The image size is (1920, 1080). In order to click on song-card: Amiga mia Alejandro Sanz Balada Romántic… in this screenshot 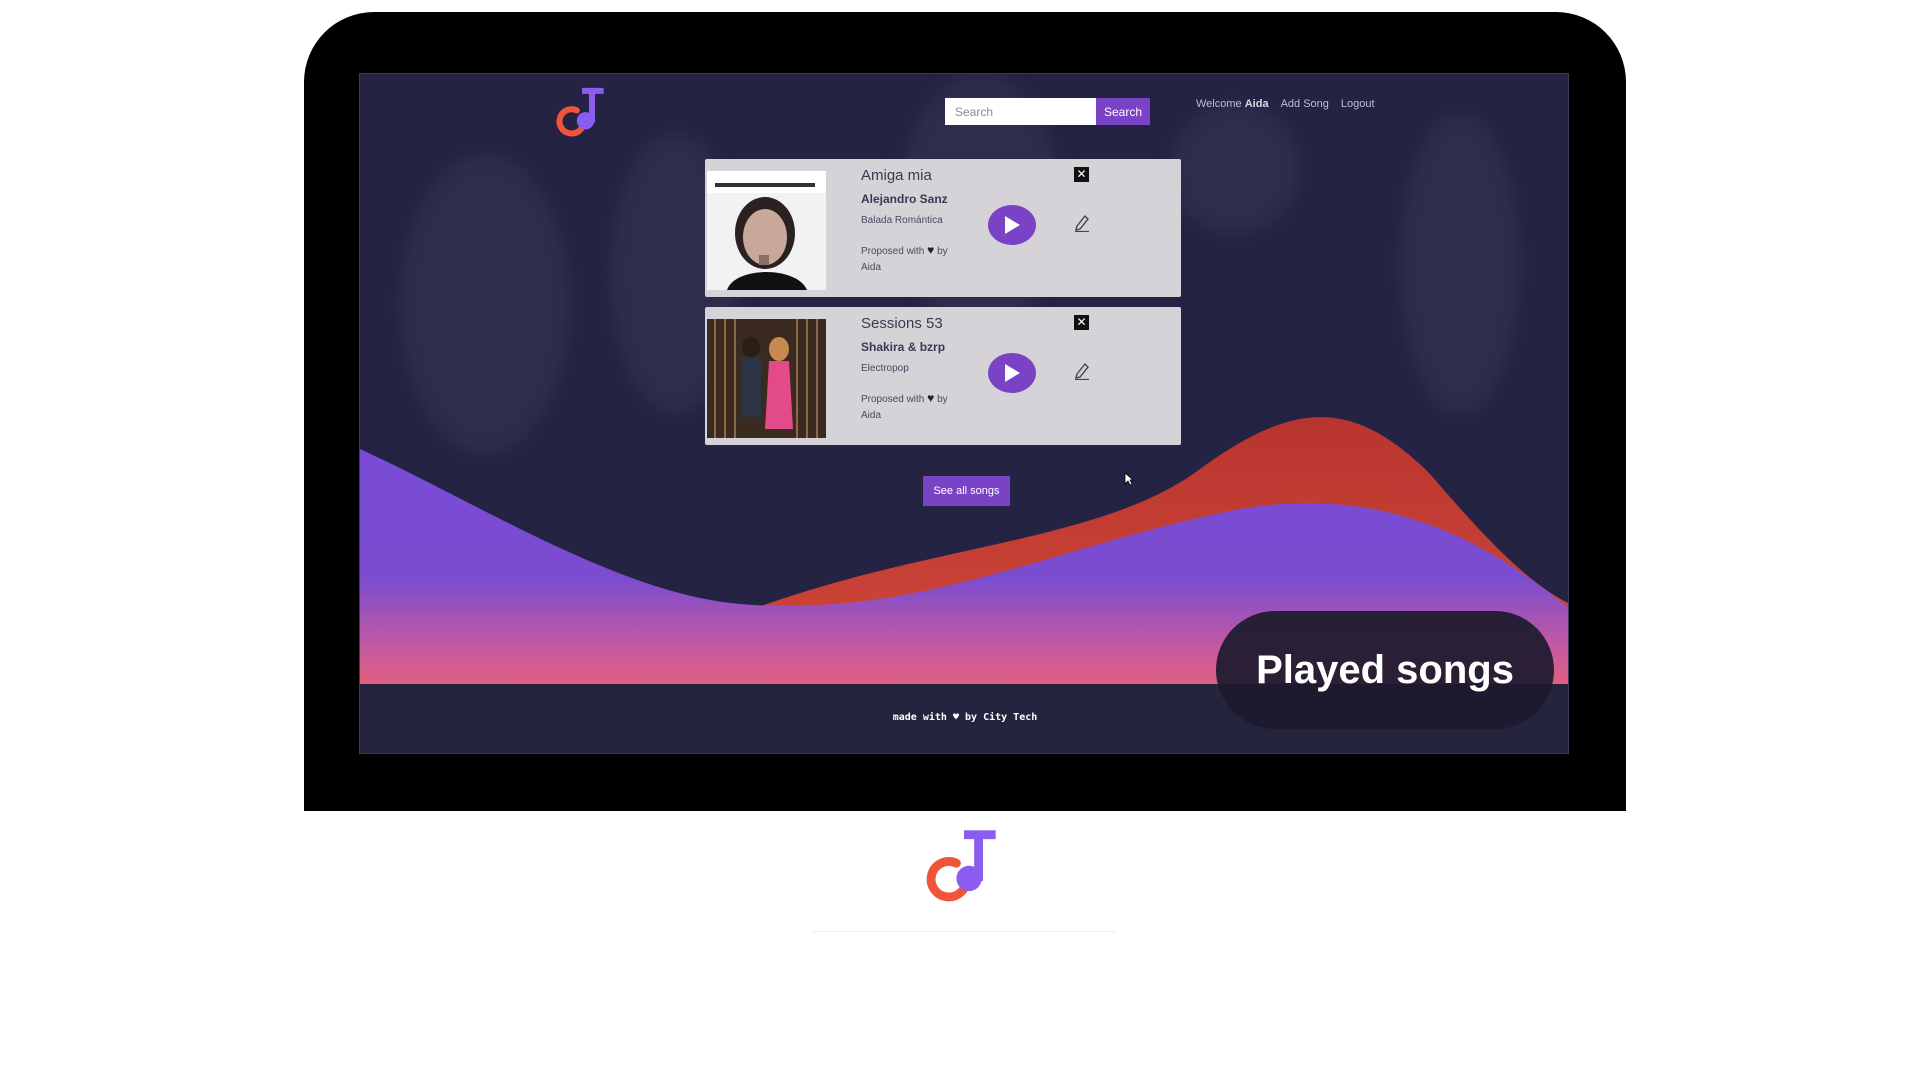, I will do `click(943, 228)`.